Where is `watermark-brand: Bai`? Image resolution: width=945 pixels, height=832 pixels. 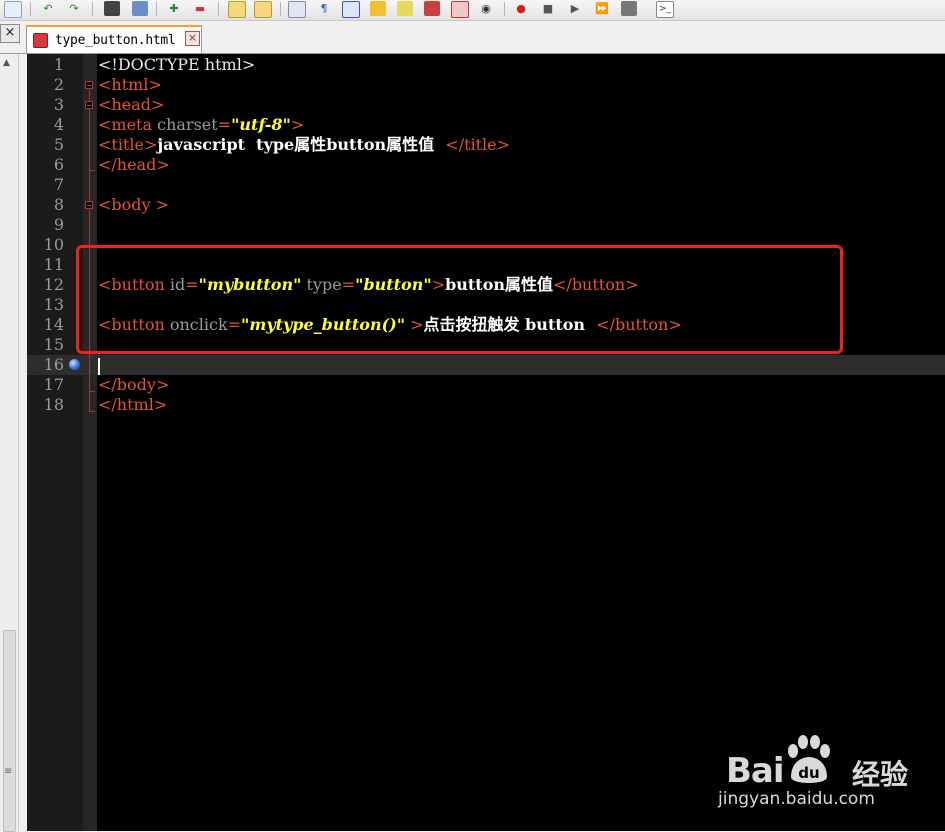
watermark-brand: Bai is located at coordinates (755, 771).